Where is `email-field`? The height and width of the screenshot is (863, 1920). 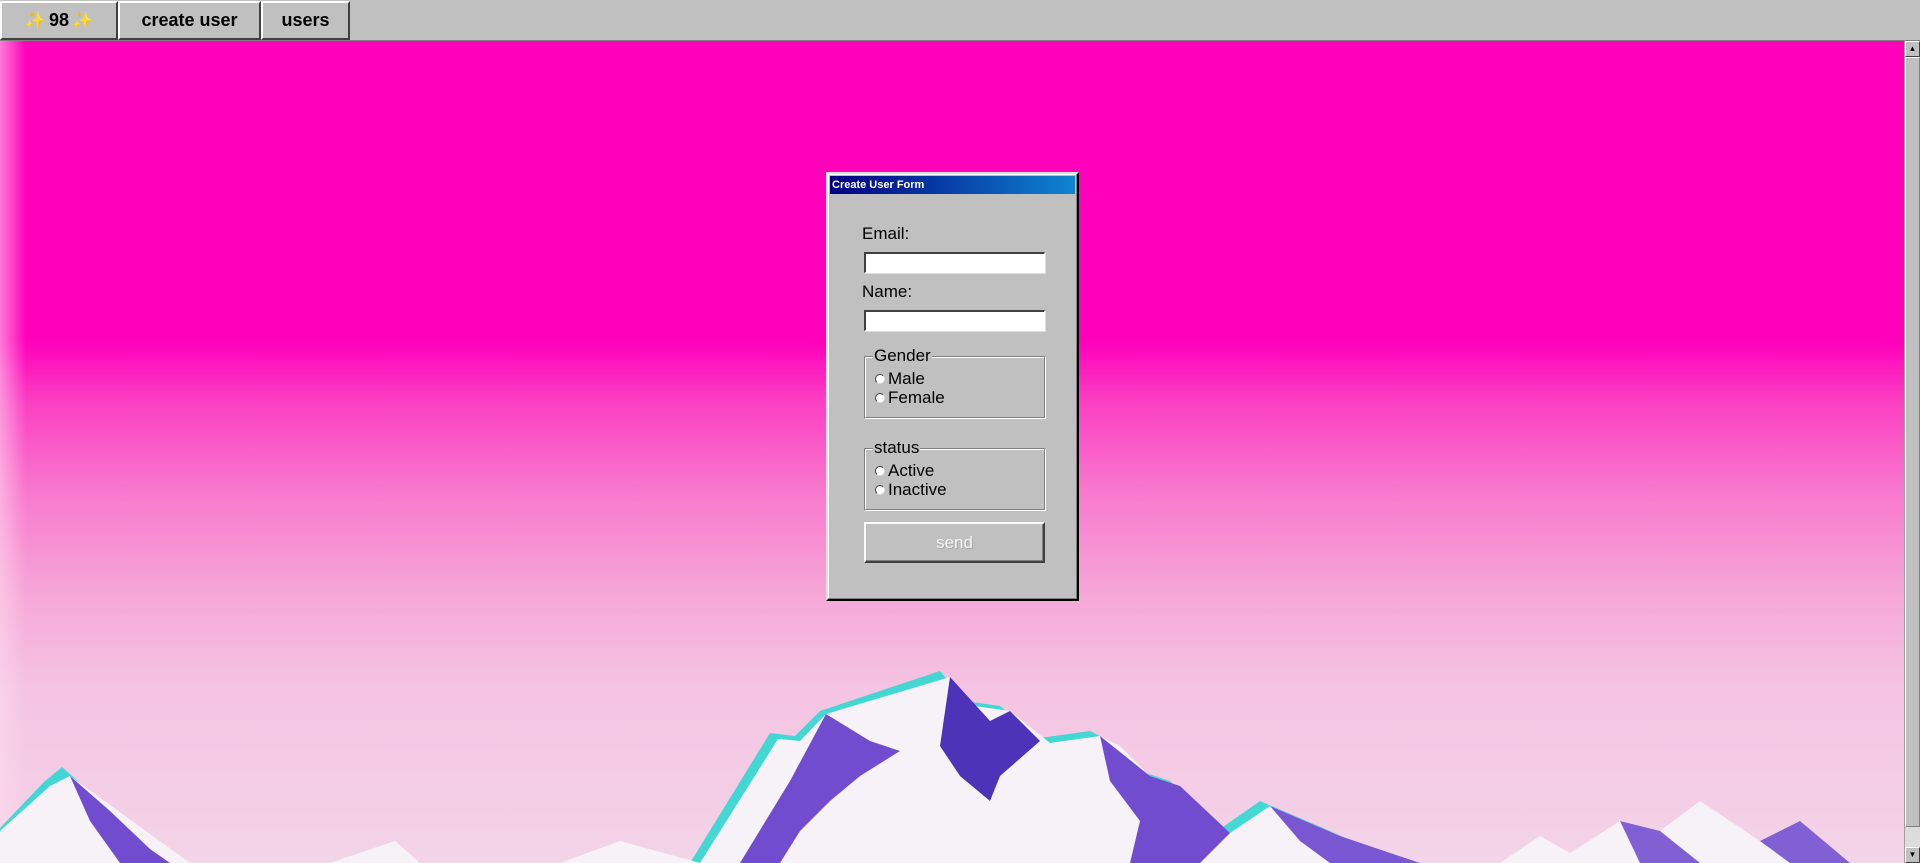
email-field is located at coordinates (954, 262).